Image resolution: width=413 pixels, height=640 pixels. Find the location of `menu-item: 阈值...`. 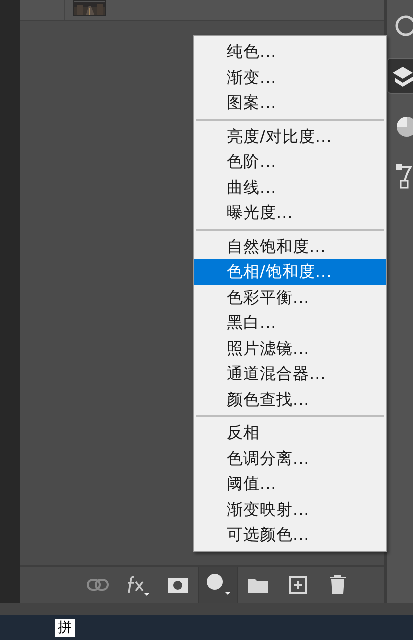

menu-item: 阈值... is located at coordinates (290, 483).